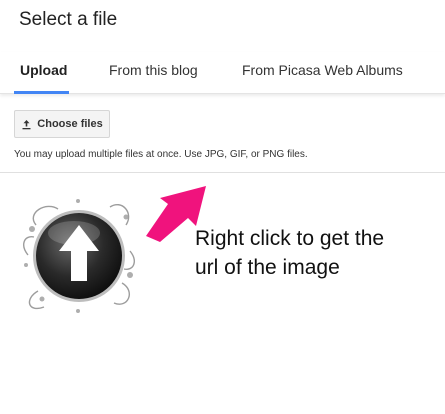 The height and width of the screenshot is (414, 445). Describe the element at coordinates (79, 256) in the screenshot. I see `uploaded-image` at that location.